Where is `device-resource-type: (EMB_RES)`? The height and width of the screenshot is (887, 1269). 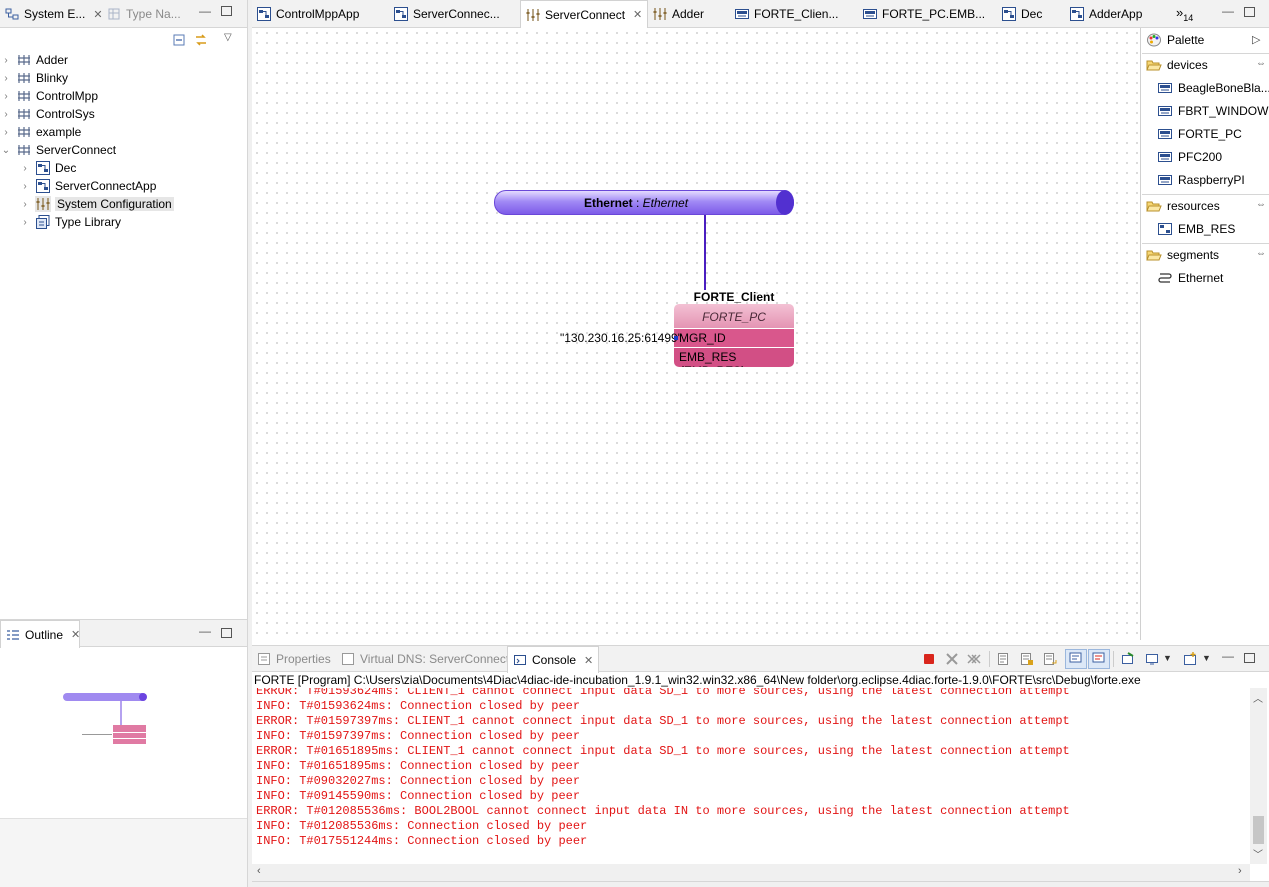 device-resource-type: (EMB_RES) is located at coordinates (711, 365).